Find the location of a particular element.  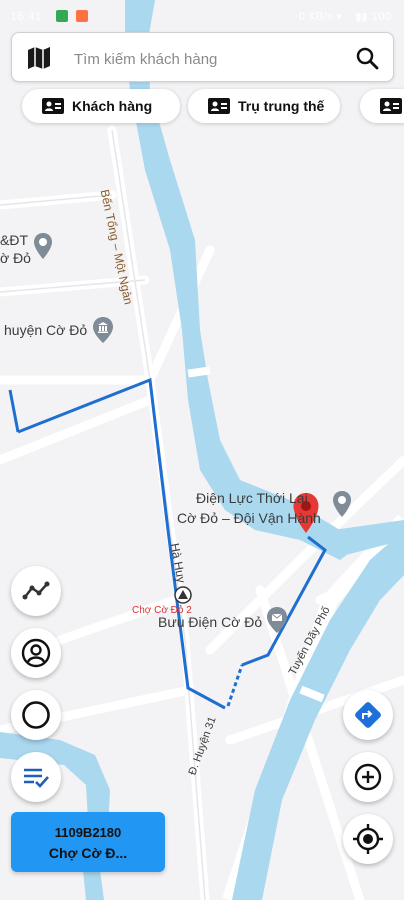

mail-icon is located at coordinates (277, 620).